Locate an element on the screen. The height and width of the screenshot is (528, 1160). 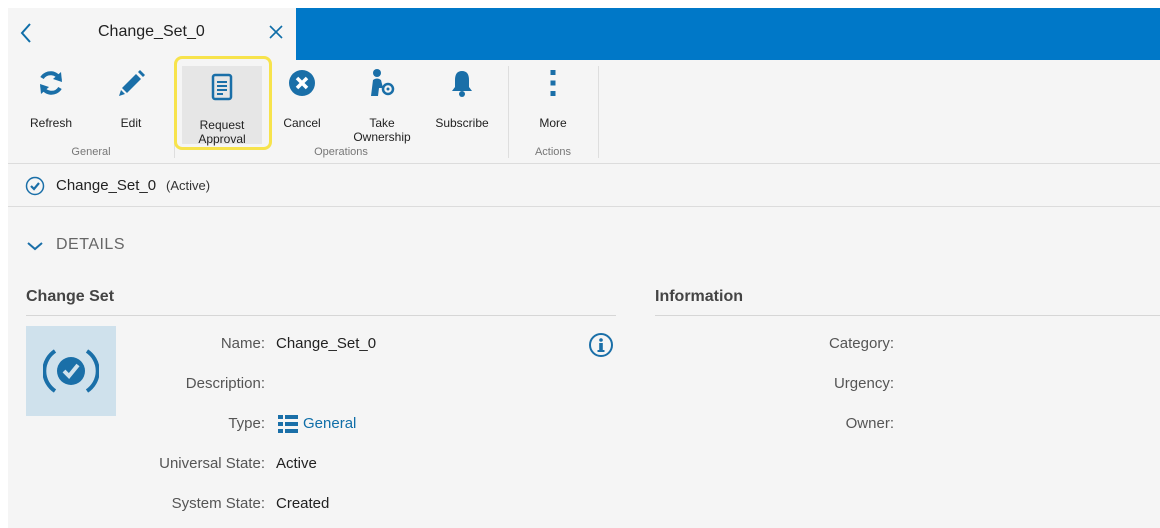
back-arrow-icon is located at coordinates (26, 33).